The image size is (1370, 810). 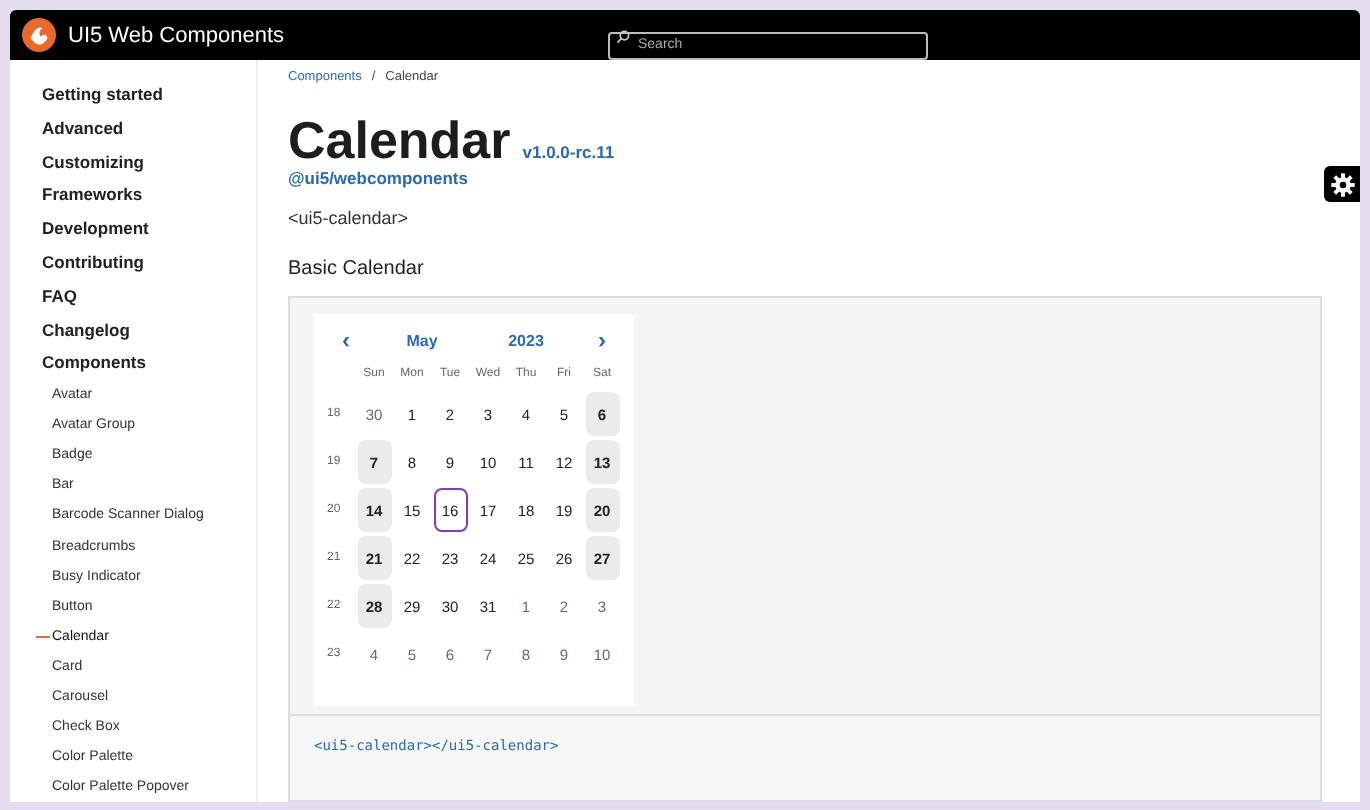 I want to click on nav-item: Getting started, so click(x=102, y=95).